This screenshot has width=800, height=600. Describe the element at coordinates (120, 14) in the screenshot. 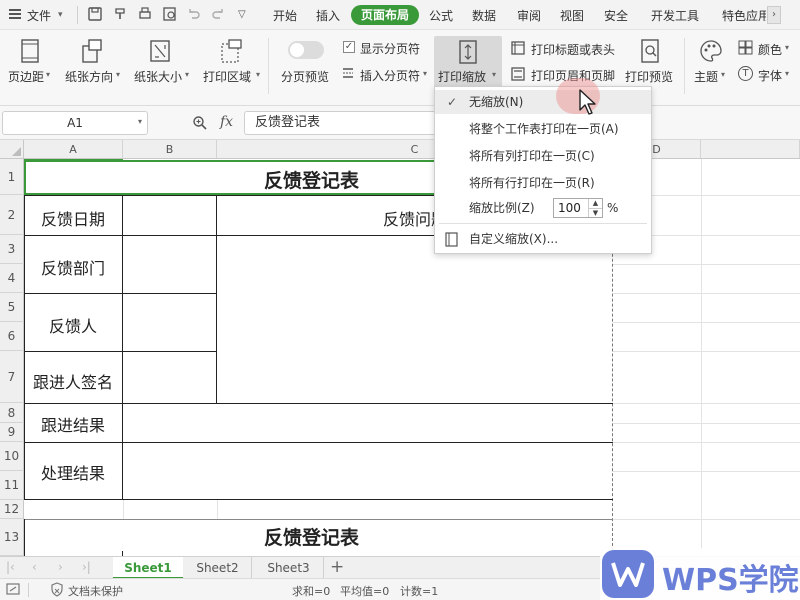

I see `format-painter-icon` at that location.